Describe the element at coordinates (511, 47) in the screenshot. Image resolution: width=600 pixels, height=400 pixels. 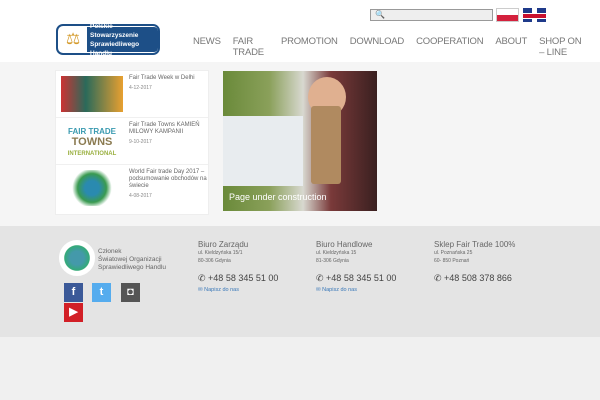
I see `nav-about: ABOUT` at that location.